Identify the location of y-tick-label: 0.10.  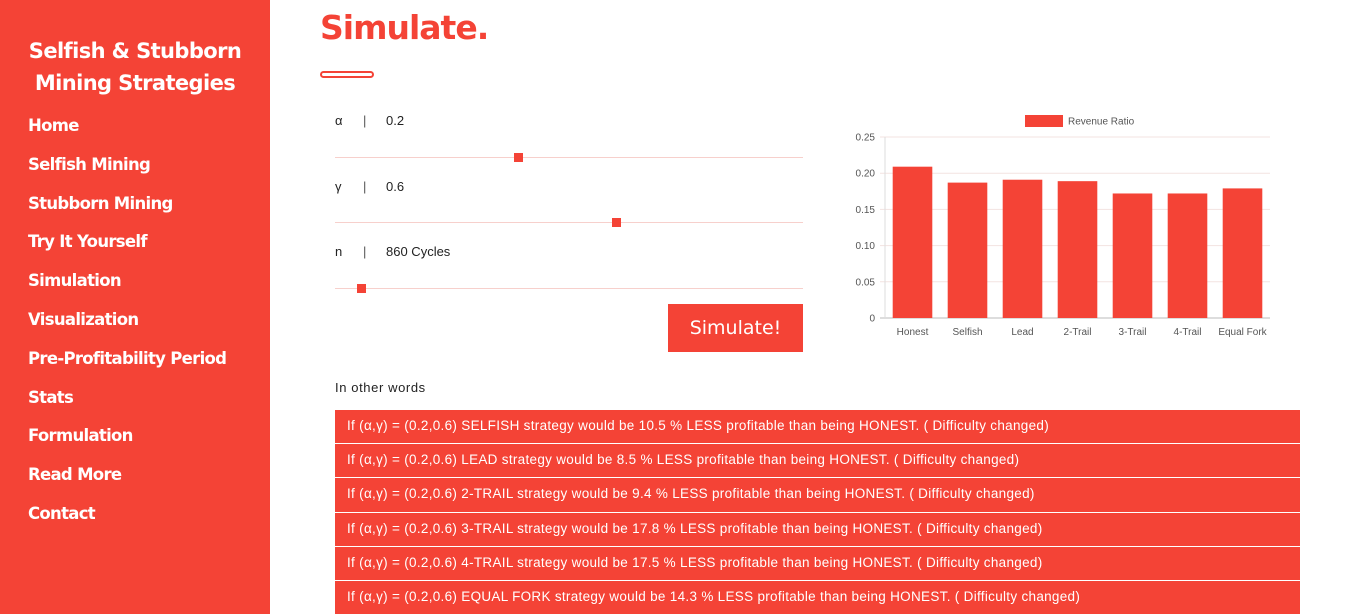
(866, 246).